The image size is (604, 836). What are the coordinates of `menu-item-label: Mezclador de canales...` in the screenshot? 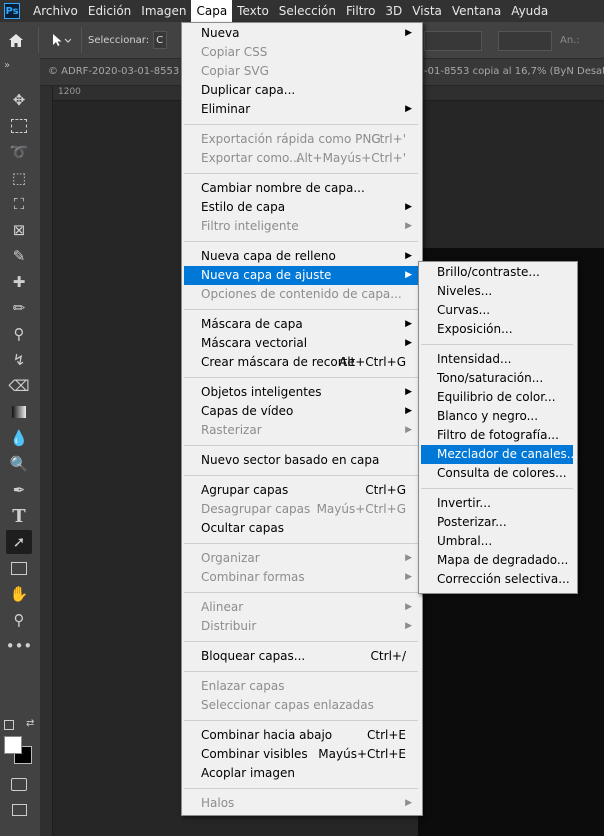 It's located at (508, 454).